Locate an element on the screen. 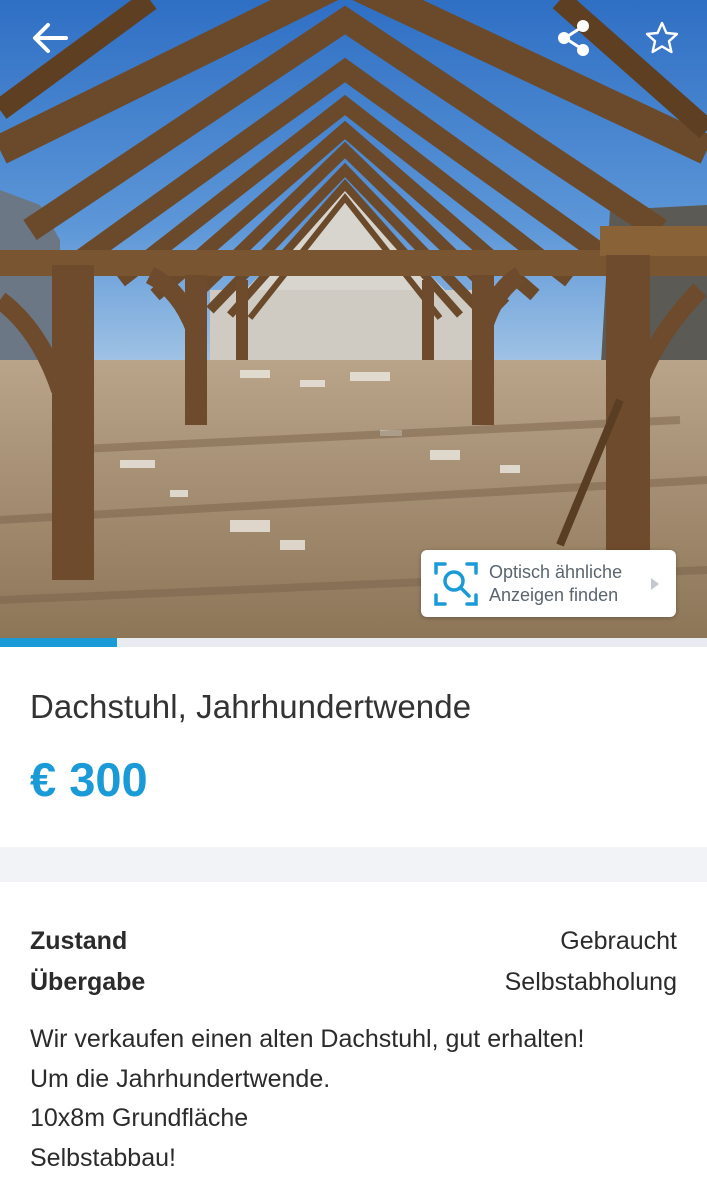 This screenshot has width=707, height=1200. detail-row-condition: Zustand Gebraucht is located at coordinates (353, 941).